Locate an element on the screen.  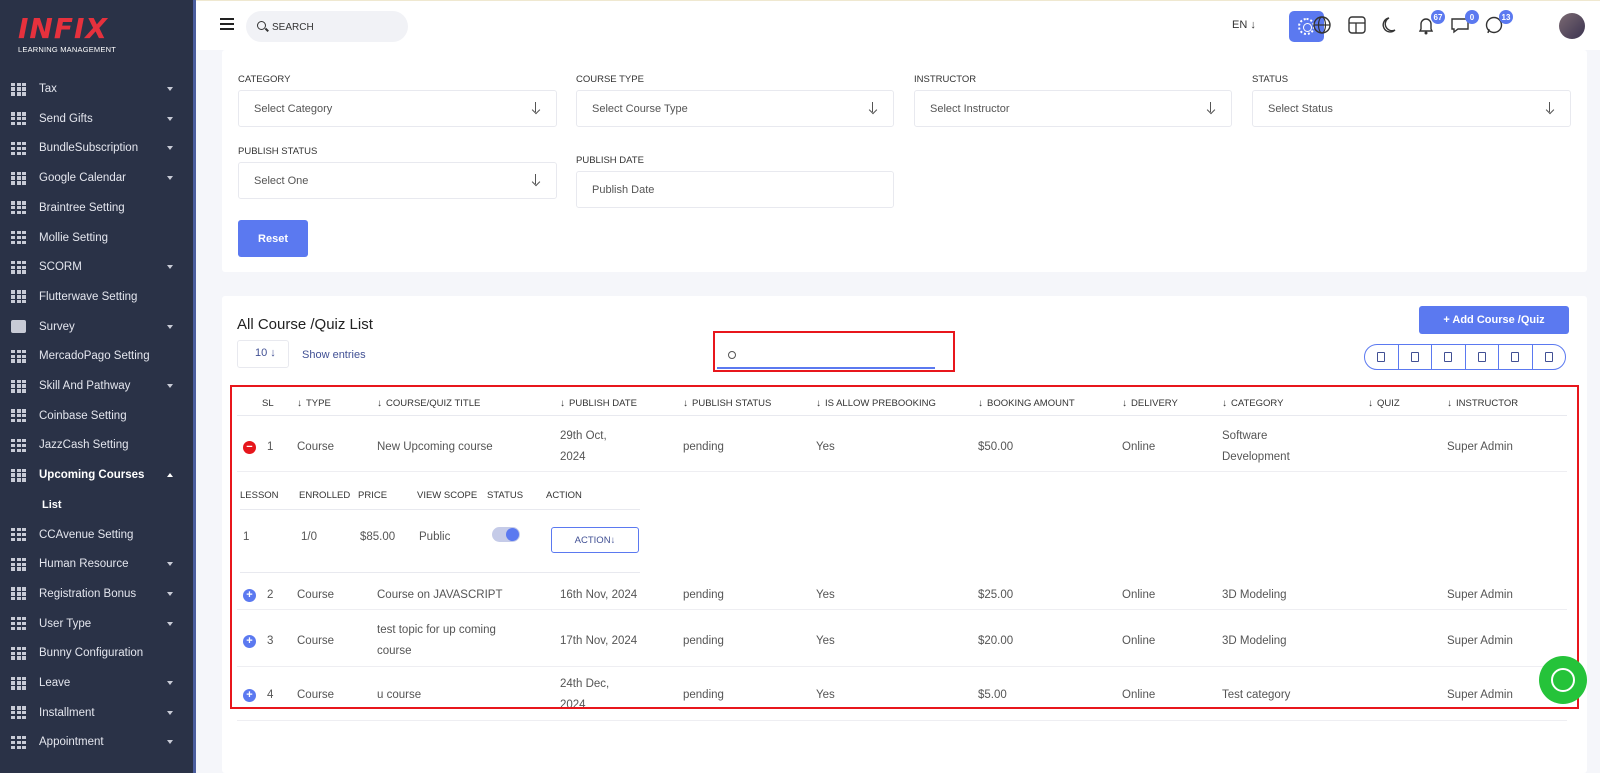
survey-icon is located at coordinates (18, 327).